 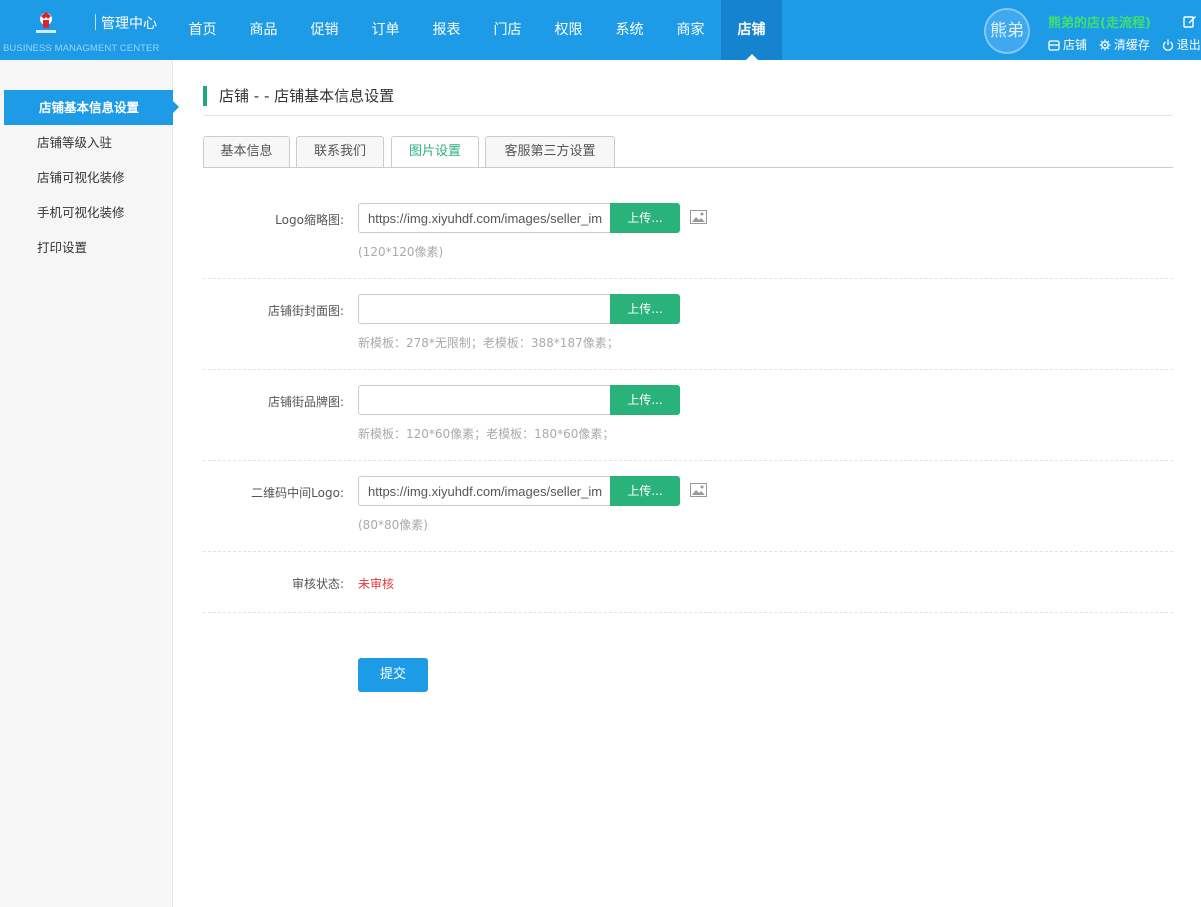 I want to click on brand-label: 店铺街品牌图:, so click(x=305, y=402).